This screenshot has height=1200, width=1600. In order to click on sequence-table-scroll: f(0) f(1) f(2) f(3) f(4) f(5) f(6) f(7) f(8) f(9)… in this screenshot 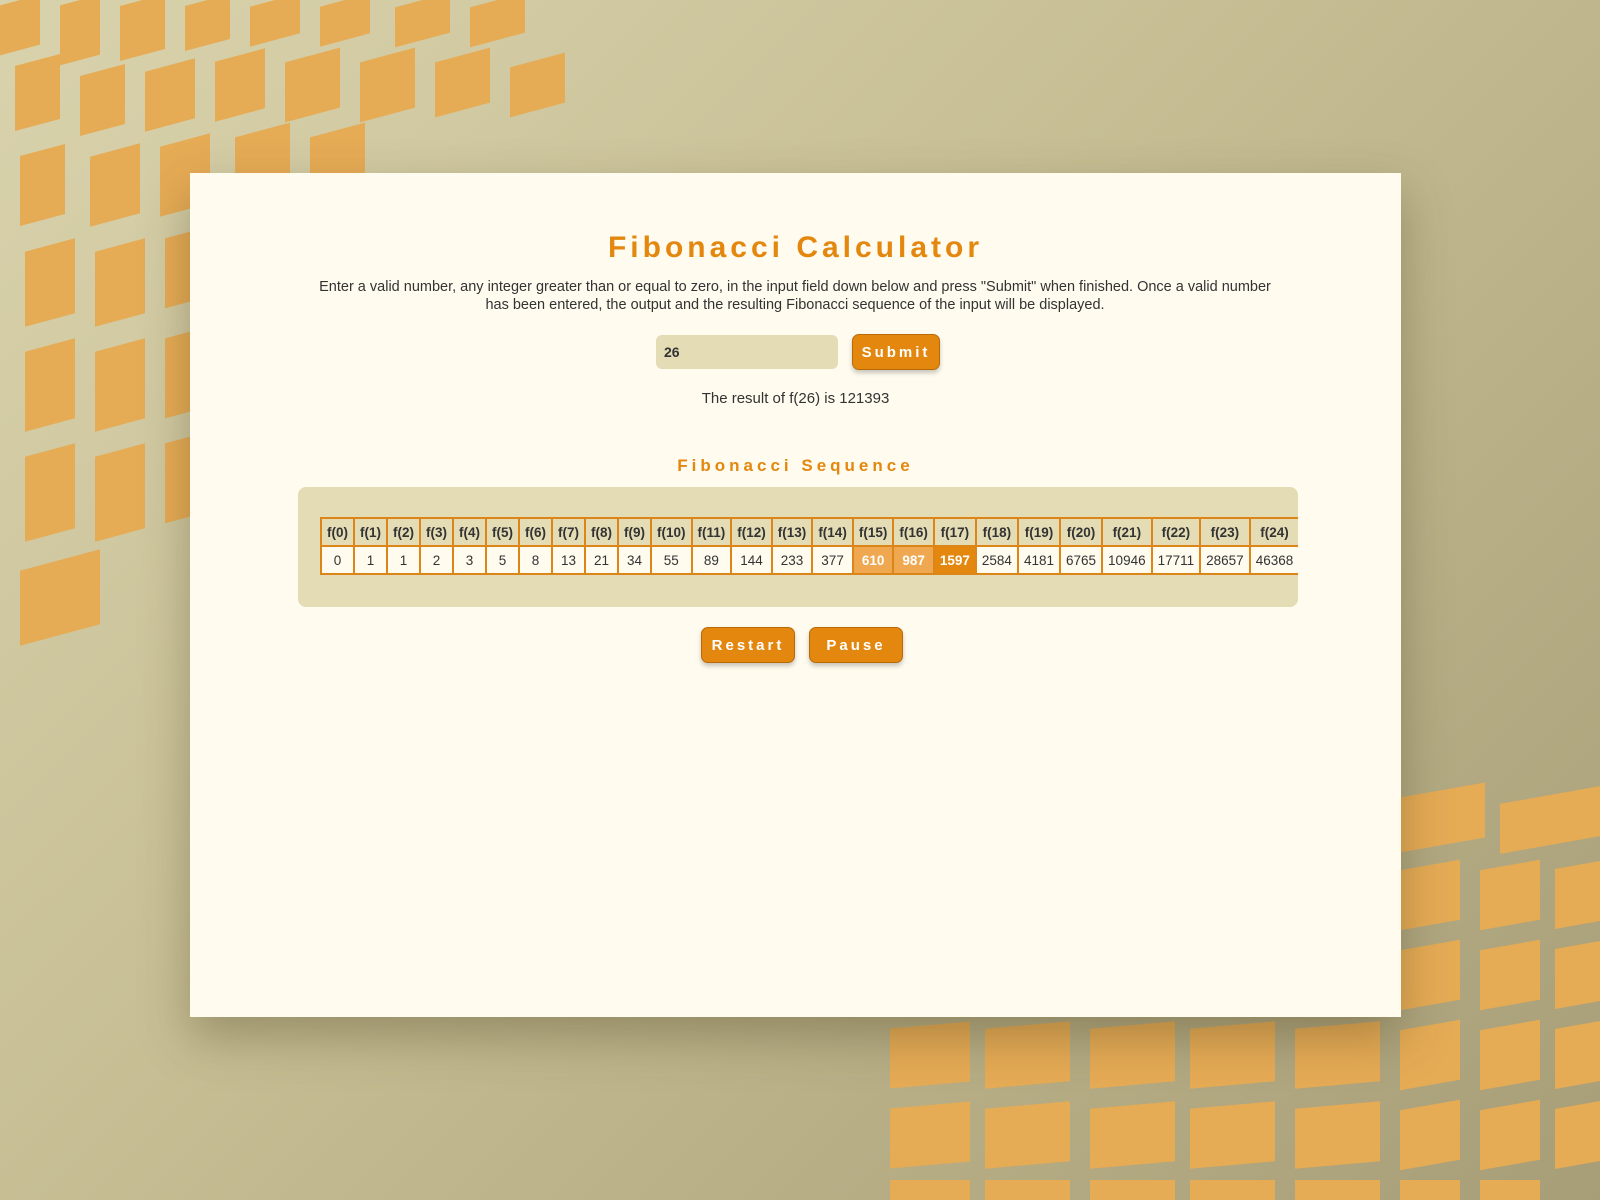, I will do `click(809, 547)`.